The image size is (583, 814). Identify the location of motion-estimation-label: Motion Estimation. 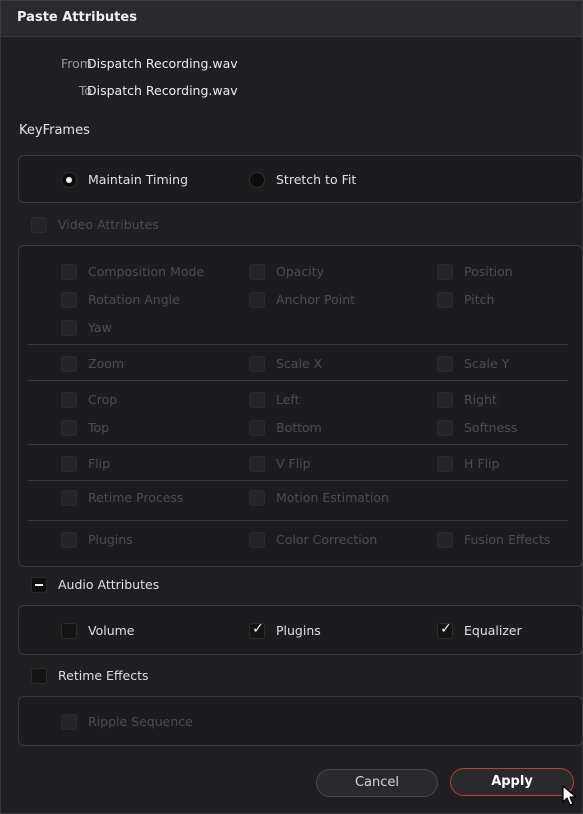
(332, 497).